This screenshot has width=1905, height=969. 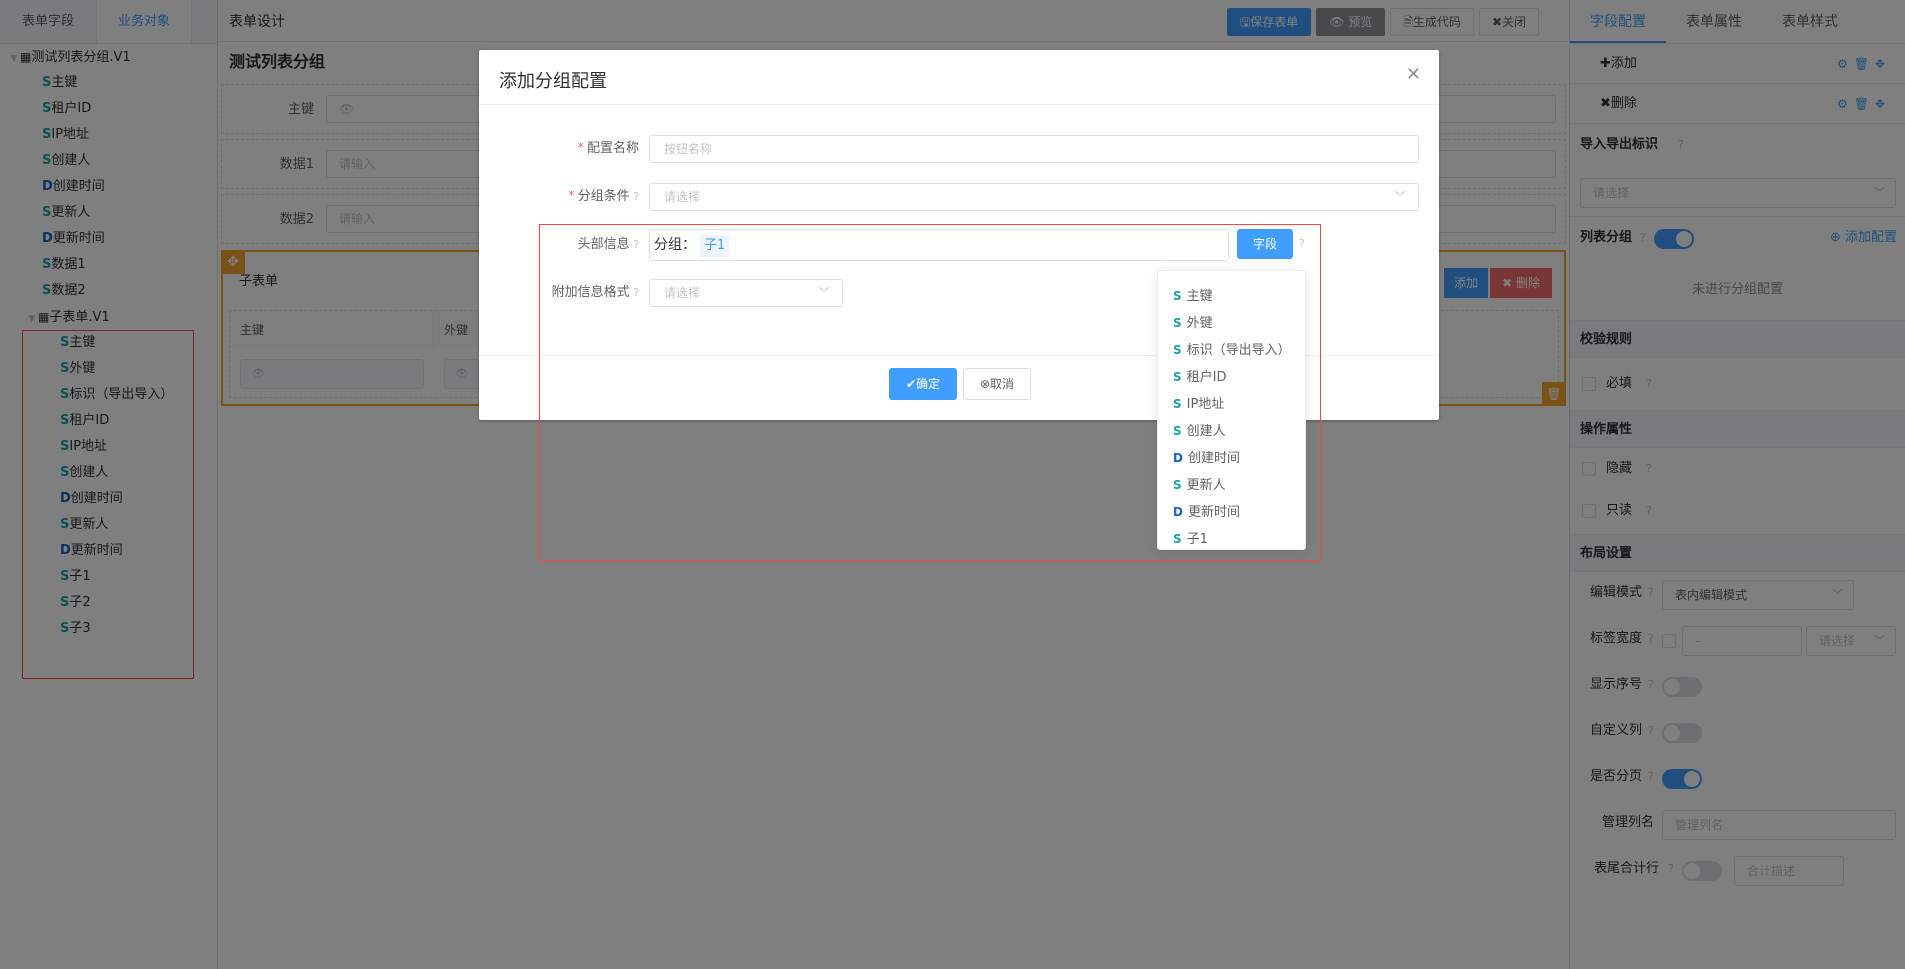 I want to click on select-placeholder: 请选择, so click(x=682, y=197).